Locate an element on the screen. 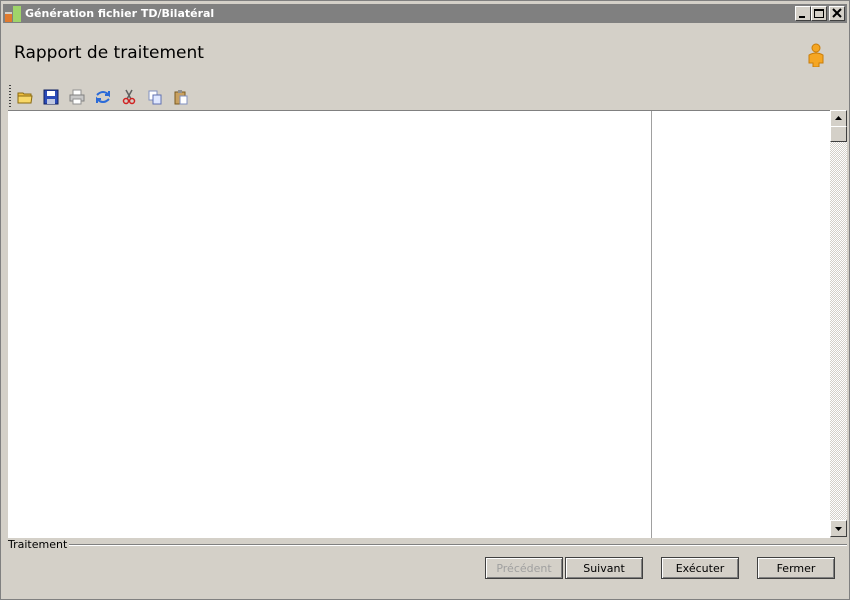 This screenshot has height=600, width=850. user-icon is located at coordinates (816, 55).